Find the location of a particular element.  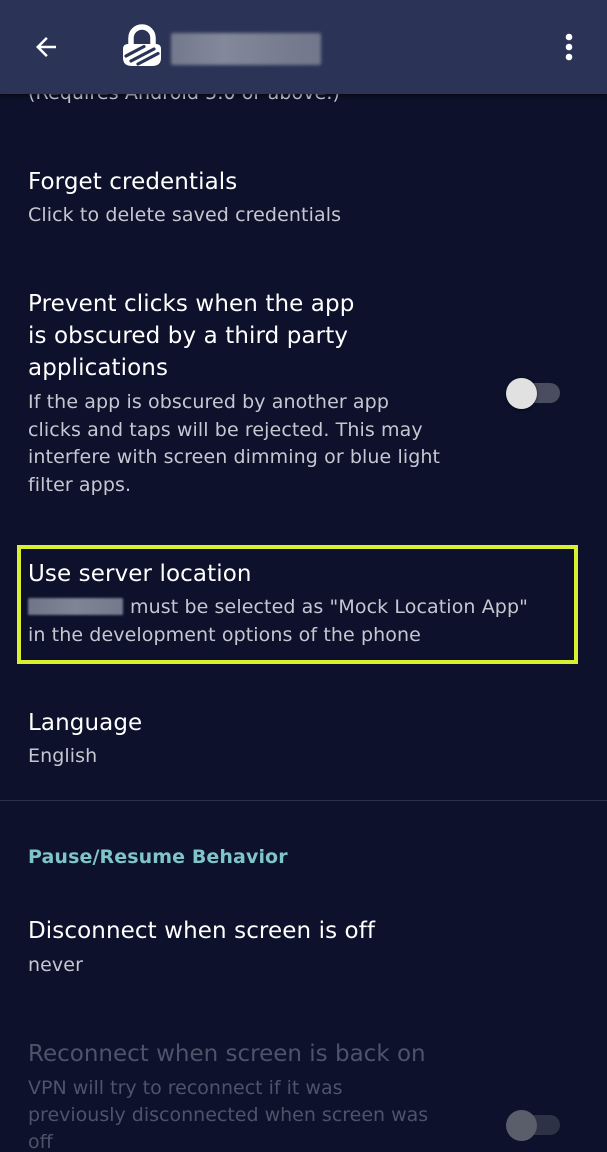

arrow-left-icon is located at coordinates (46, 47).